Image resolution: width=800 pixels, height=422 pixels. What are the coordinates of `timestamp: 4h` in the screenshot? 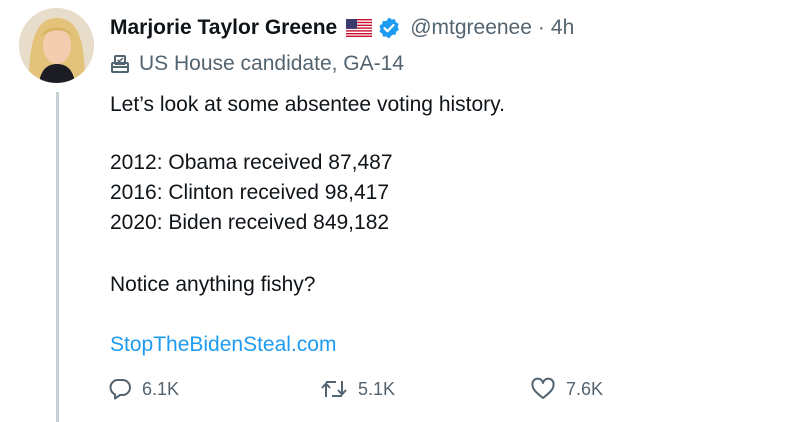 It's located at (562, 28).